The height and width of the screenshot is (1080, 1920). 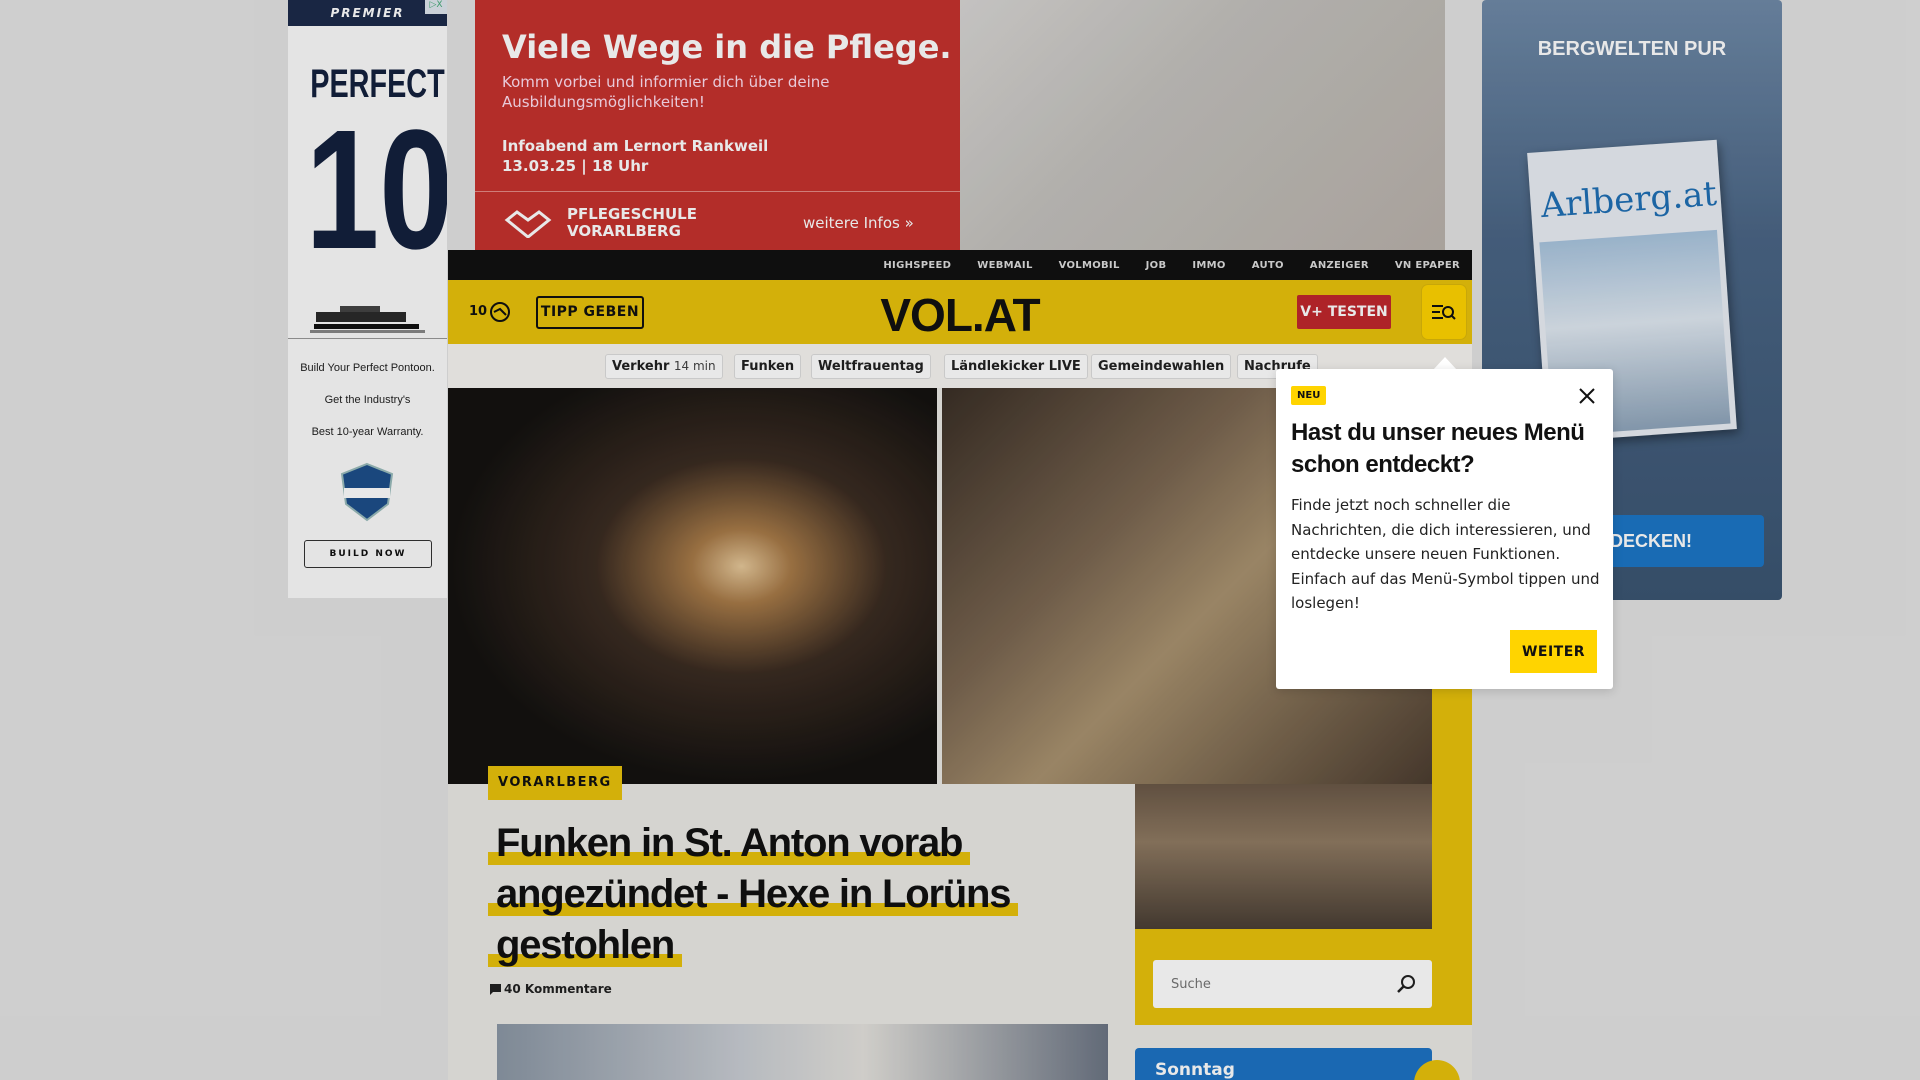 I want to click on popup-title: Hast du unser neues Menü schon entdeckt?, so click(x=1438, y=448).